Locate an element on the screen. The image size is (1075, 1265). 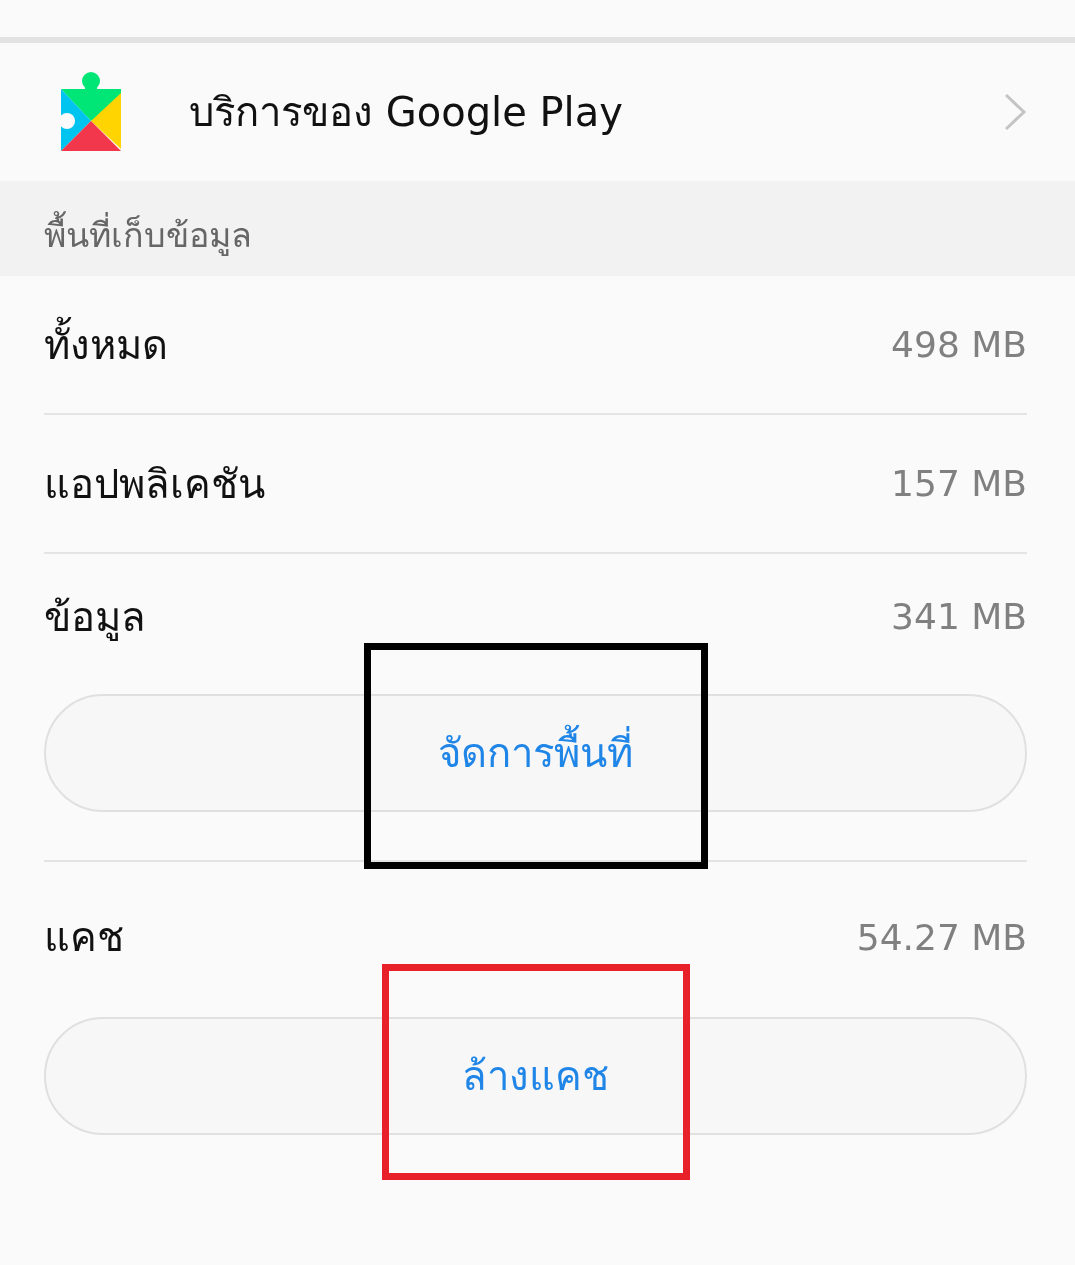
storage-label: ข้อมูล is located at coordinates (95, 617).